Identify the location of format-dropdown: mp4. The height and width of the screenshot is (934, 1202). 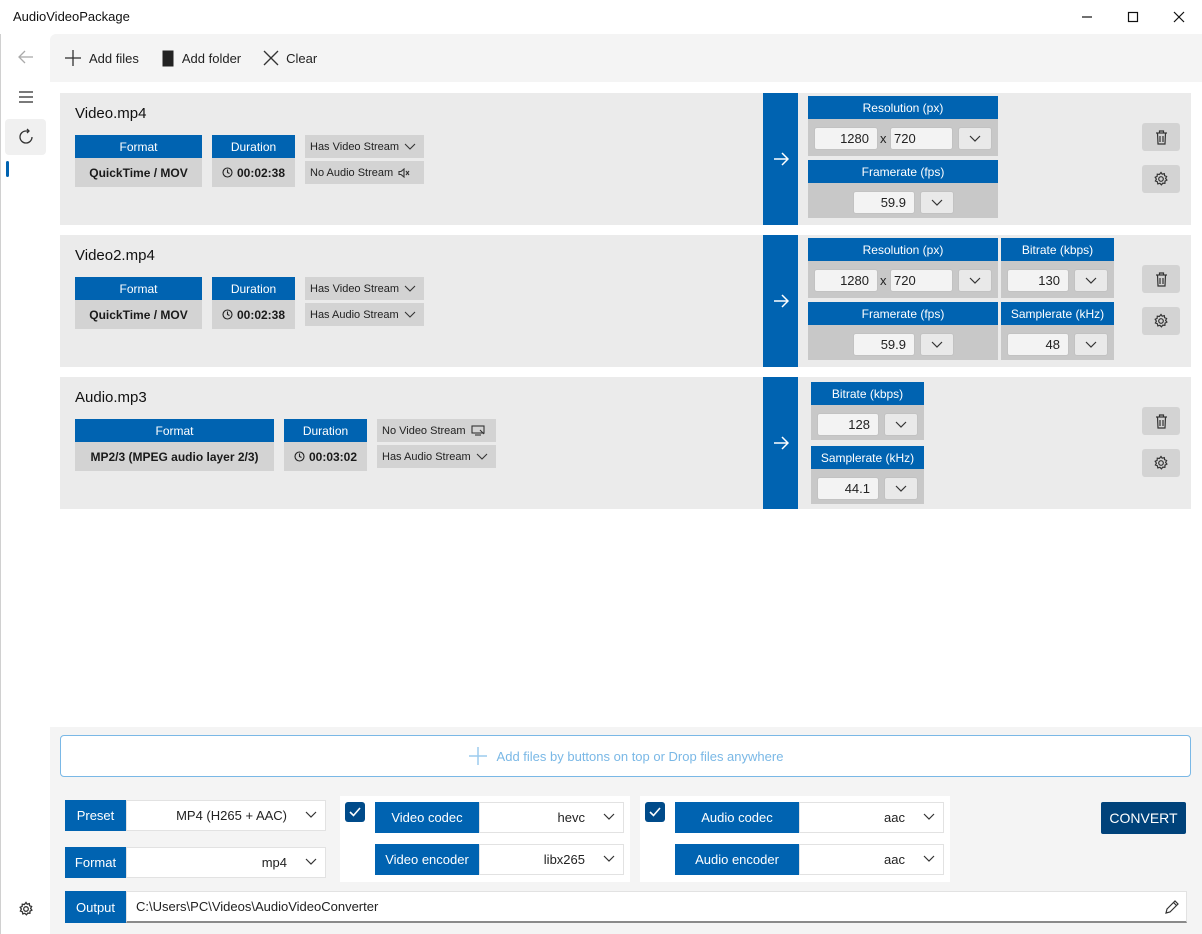
(226, 862).